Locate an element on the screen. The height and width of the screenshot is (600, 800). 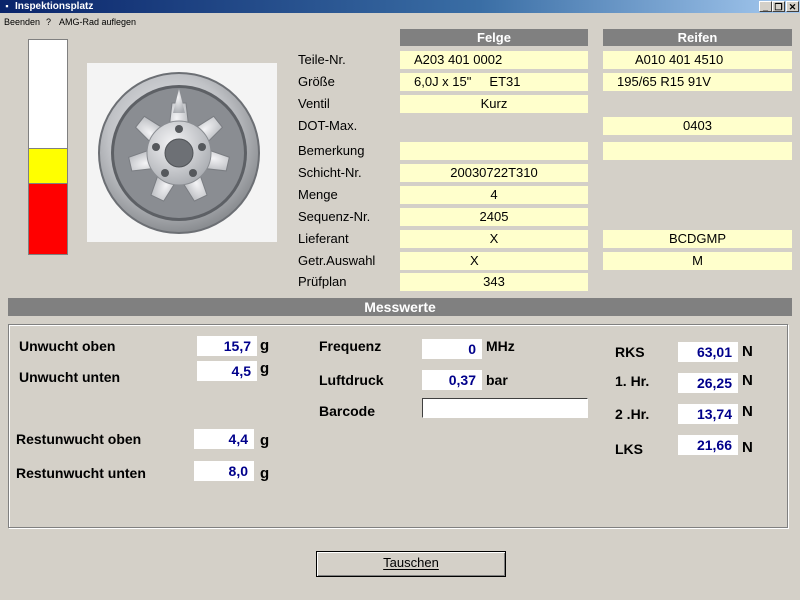
felge-menge: 4 is located at coordinates (494, 195).